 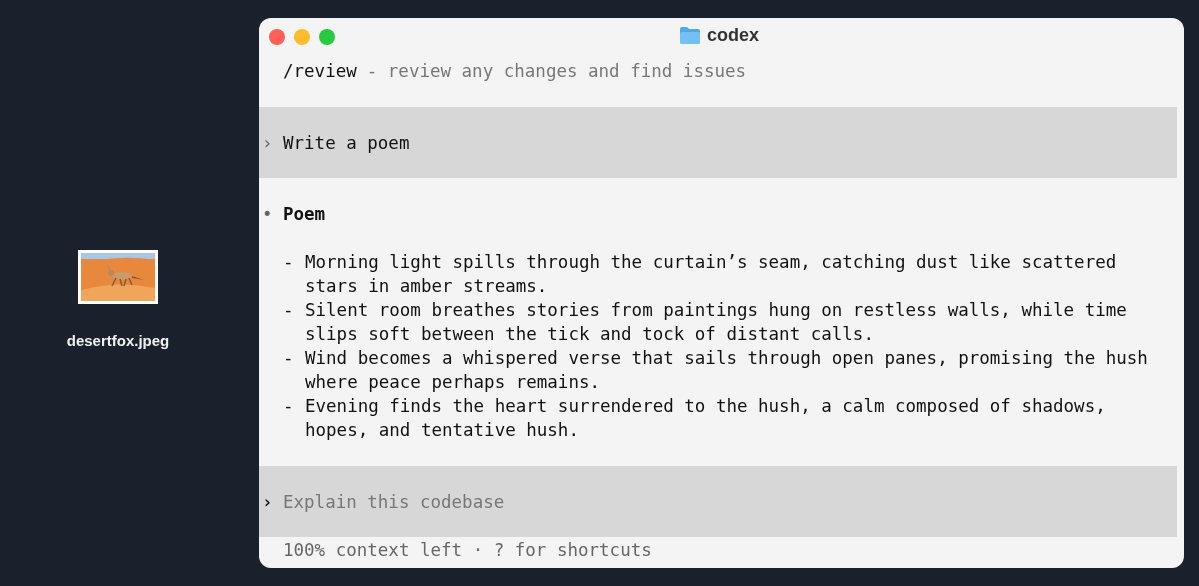 What do you see at coordinates (718, 501) in the screenshot?
I see `input-field: › Explain this codebase` at bounding box center [718, 501].